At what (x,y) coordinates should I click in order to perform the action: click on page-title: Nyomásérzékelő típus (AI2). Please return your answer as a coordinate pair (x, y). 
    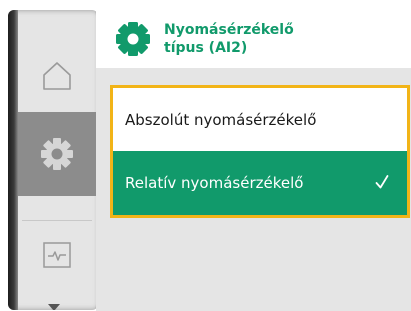
    Looking at the image, I should click on (229, 39).